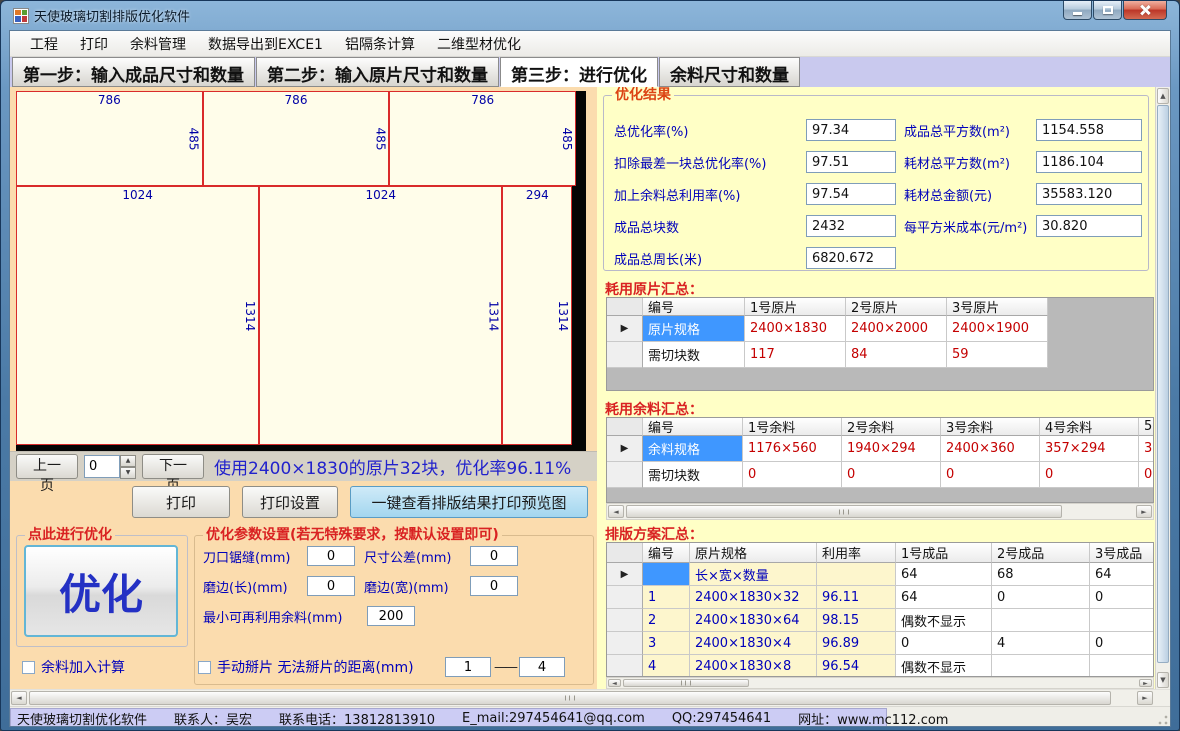 This screenshot has height=731, width=1180. I want to click on grid-cell: 96.54, so click(856, 665).